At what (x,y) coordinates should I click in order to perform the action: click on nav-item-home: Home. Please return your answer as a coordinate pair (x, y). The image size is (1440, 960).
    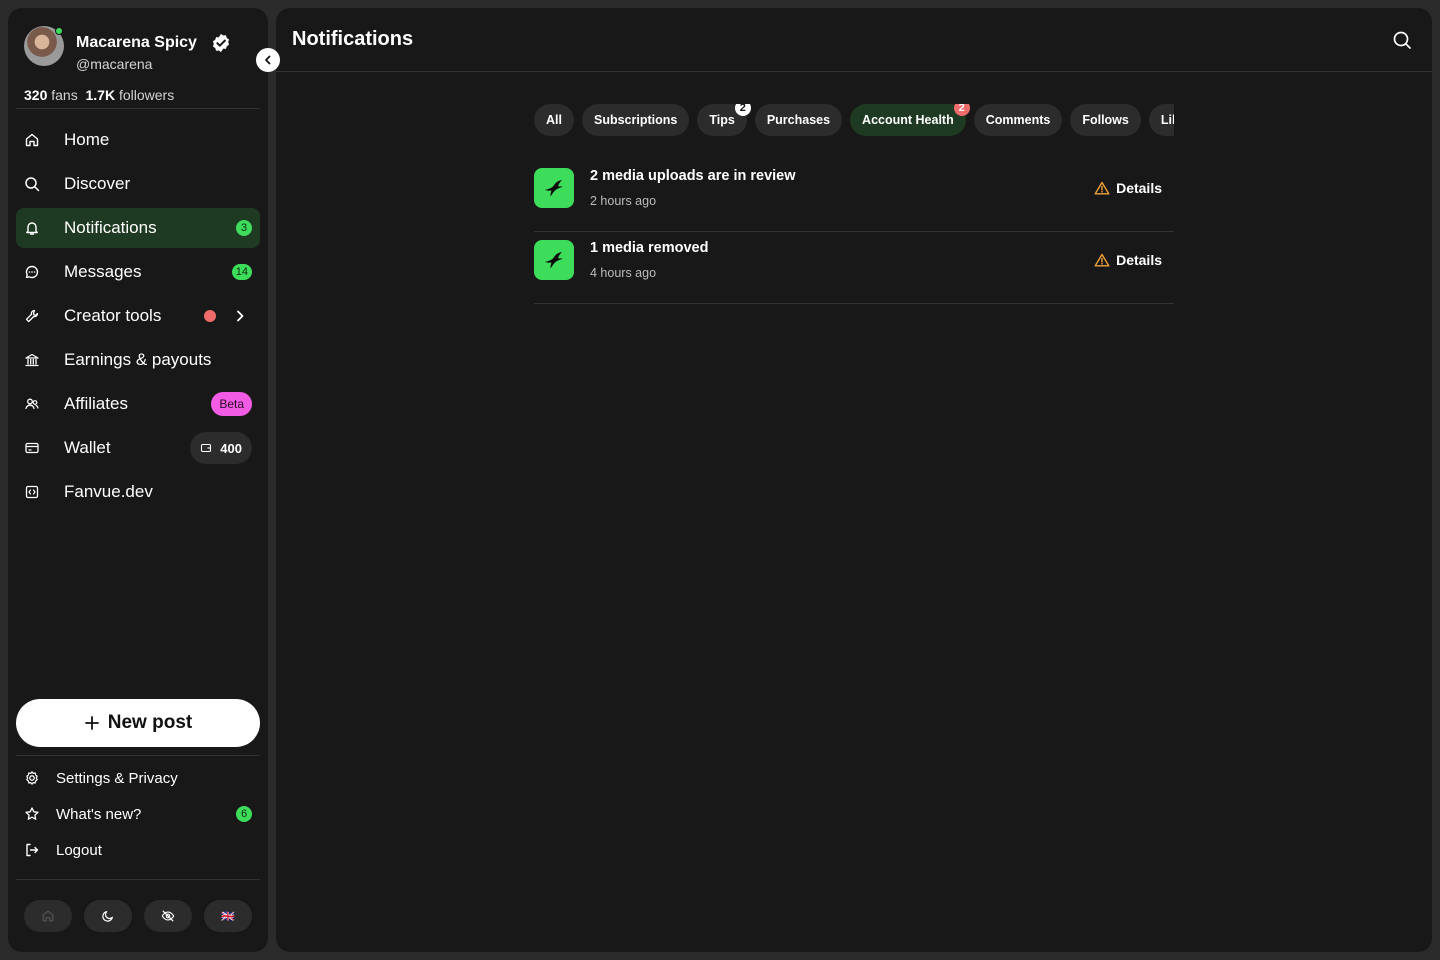
    Looking at the image, I should click on (138, 140).